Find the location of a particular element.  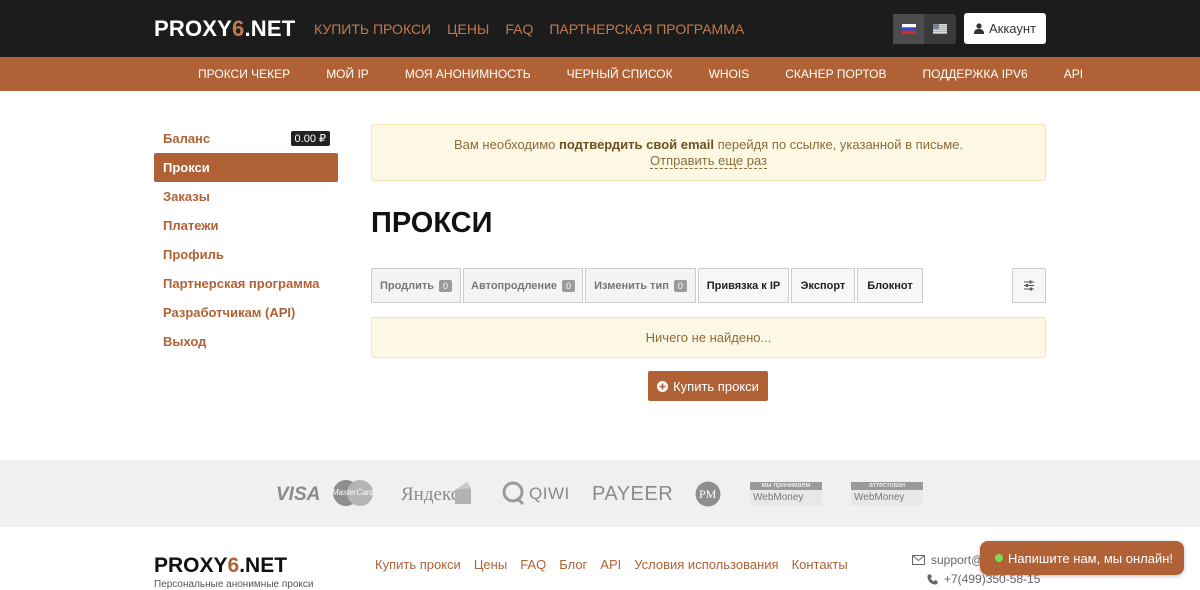

envelope-icon is located at coordinates (918, 560).